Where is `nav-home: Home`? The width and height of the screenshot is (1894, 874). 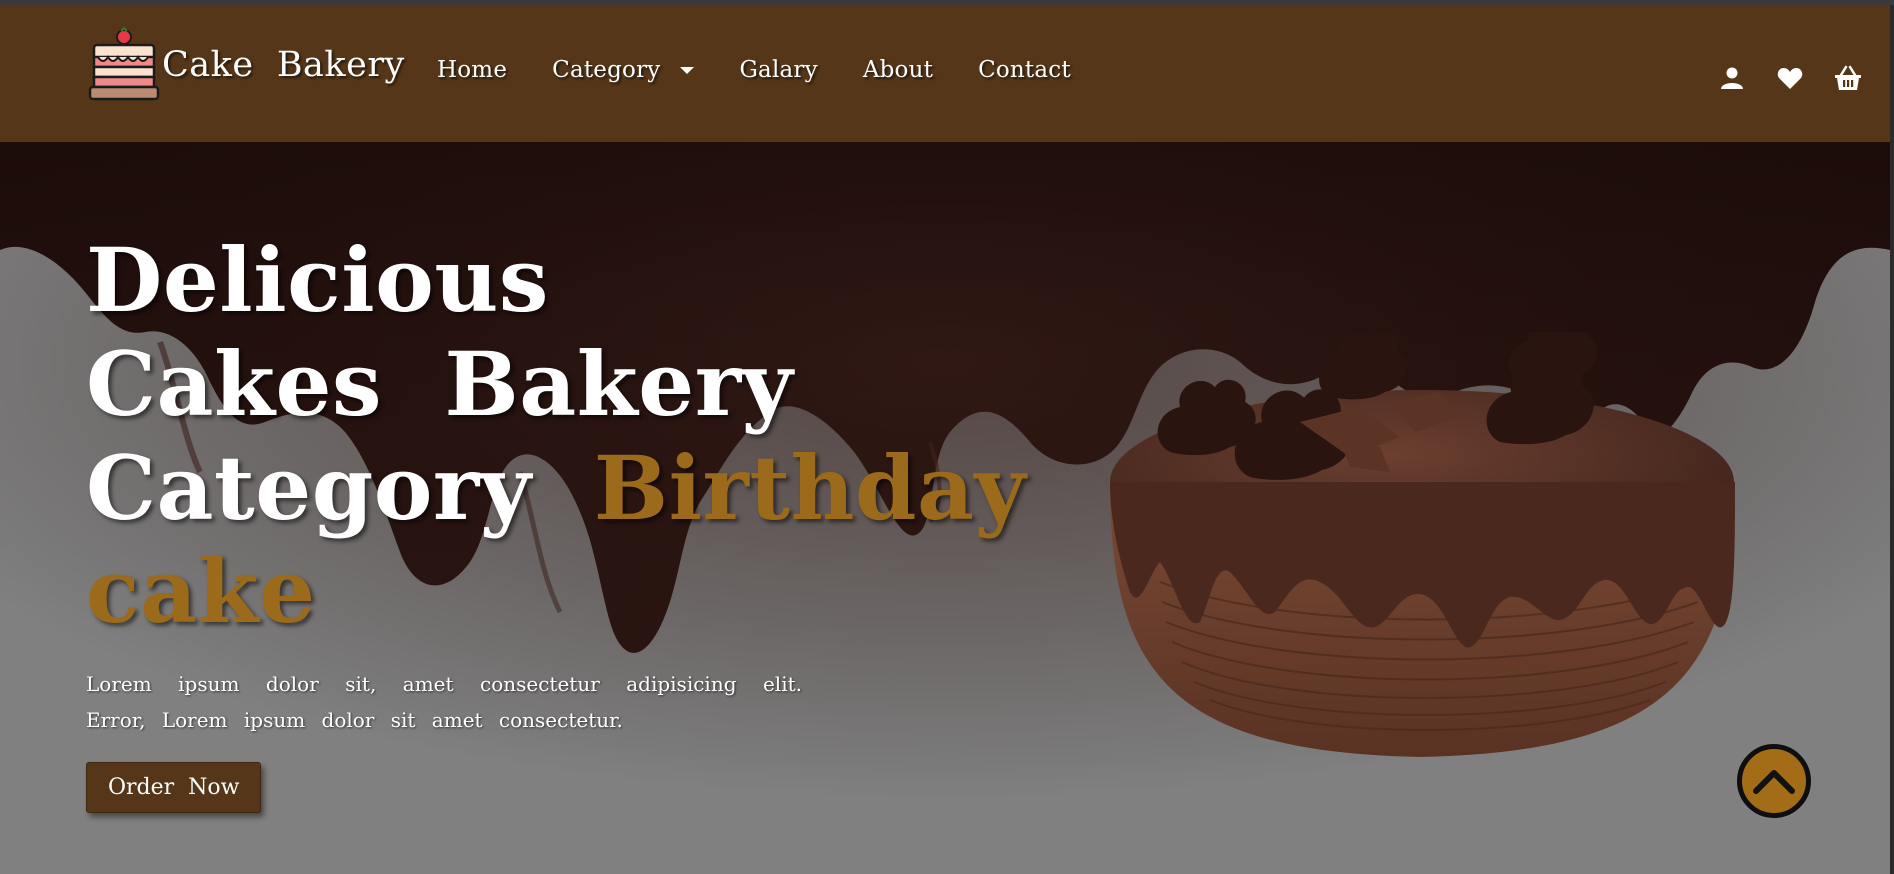 nav-home: Home is located at coordinates (472, 70).